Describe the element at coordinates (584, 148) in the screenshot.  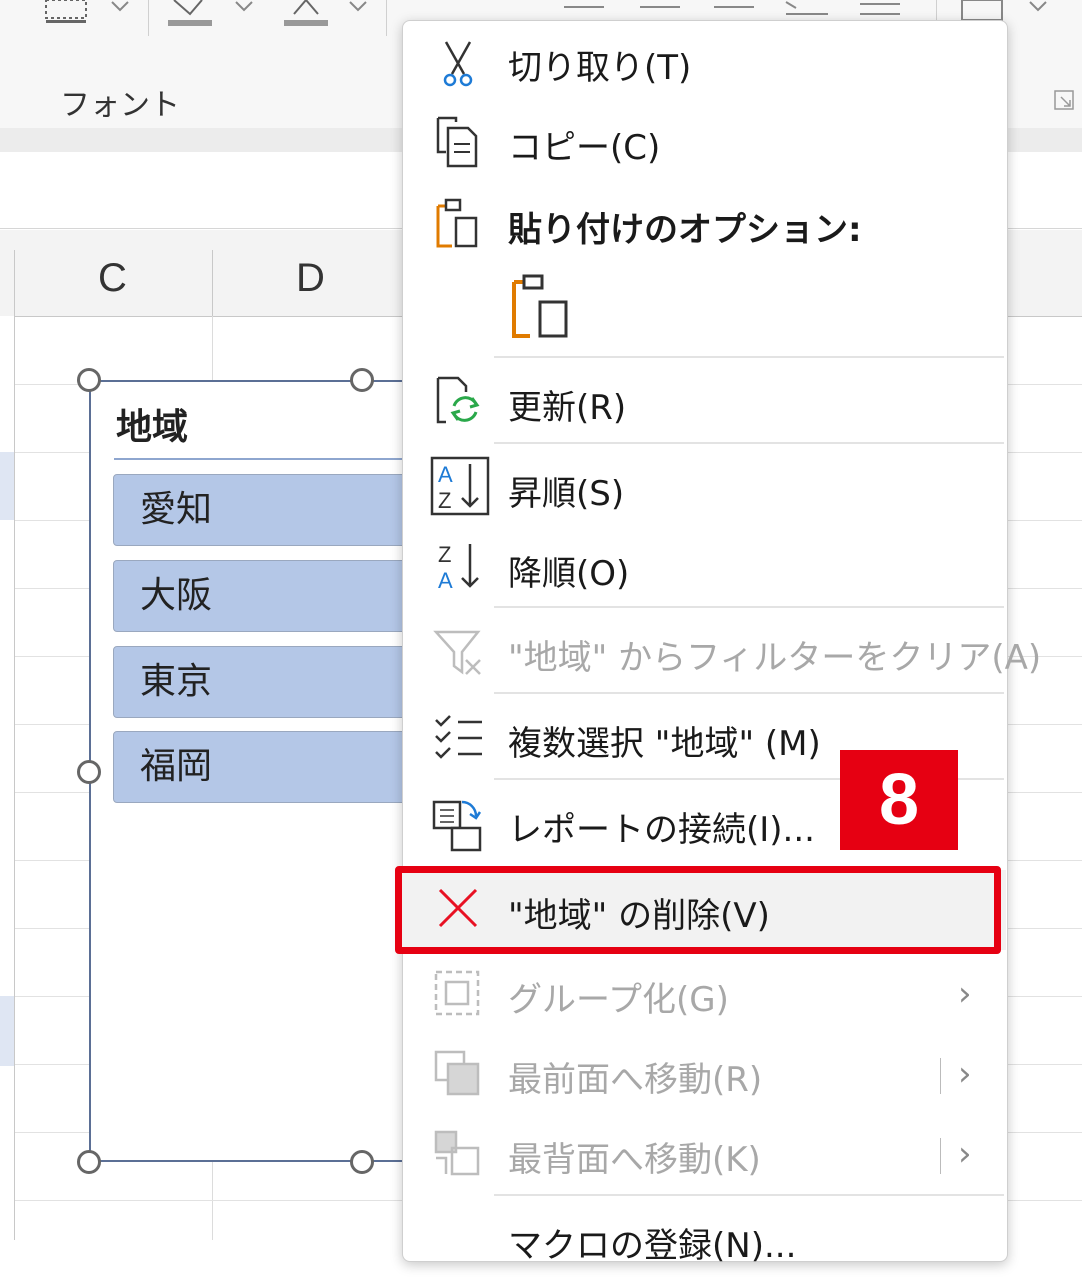
I see `menu-item-label: コピー(C)` at that location.